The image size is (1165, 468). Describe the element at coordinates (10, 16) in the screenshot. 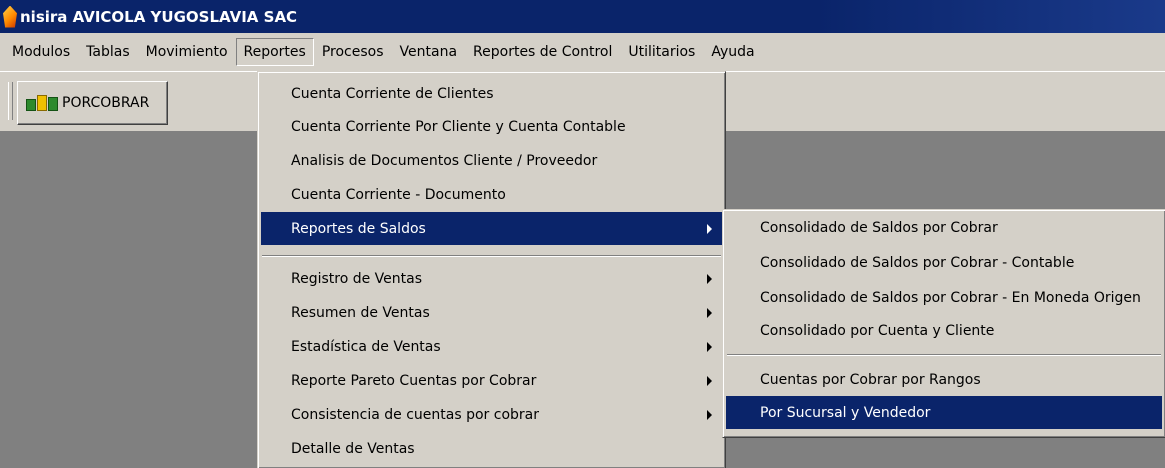

I see `app-flame-icon` at that location.